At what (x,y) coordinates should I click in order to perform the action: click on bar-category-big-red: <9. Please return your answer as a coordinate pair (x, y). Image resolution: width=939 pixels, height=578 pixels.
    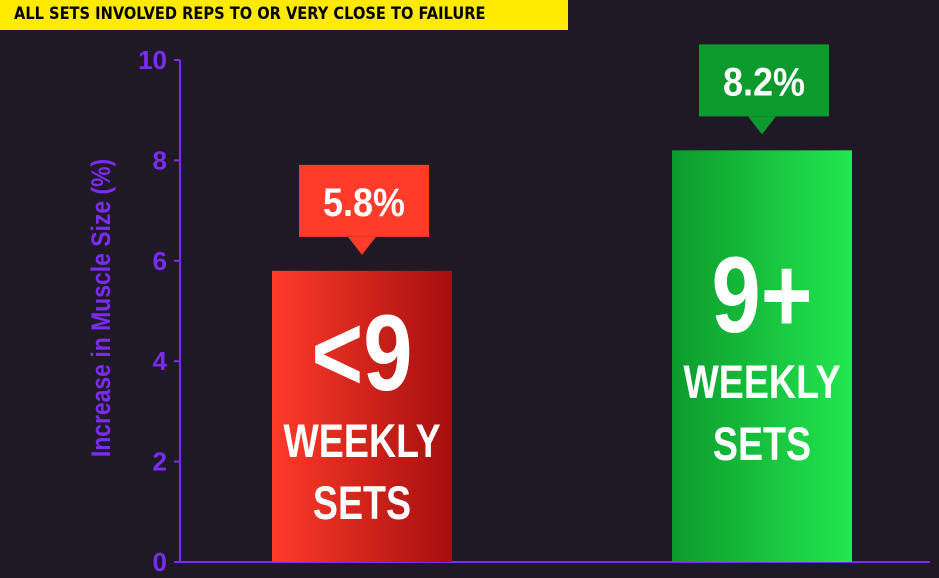
    Looking at the image, I should click on (362, 353).